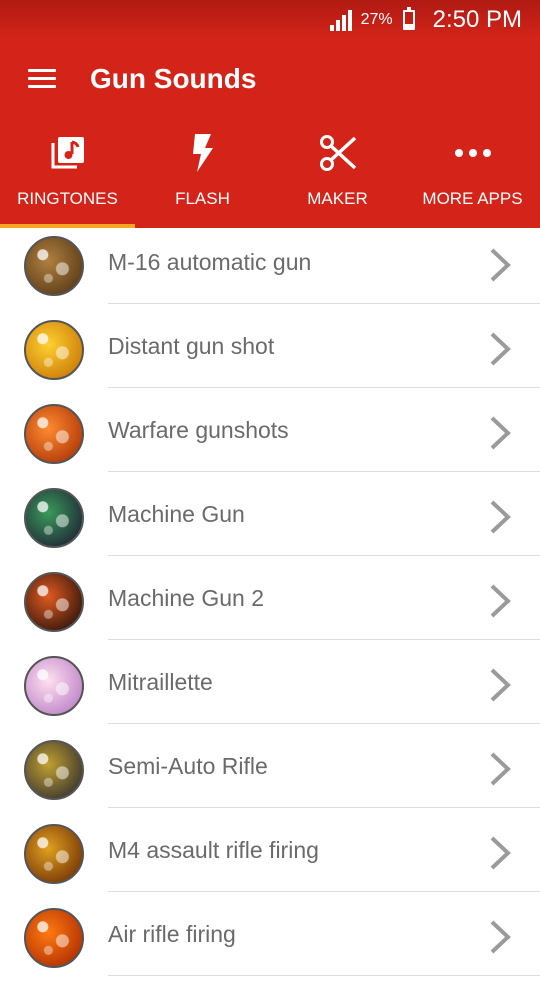  Describe the element at coordinates (186, 598) in the screenshot. I see `ringtone-name: Machine Gun 2` at that location.